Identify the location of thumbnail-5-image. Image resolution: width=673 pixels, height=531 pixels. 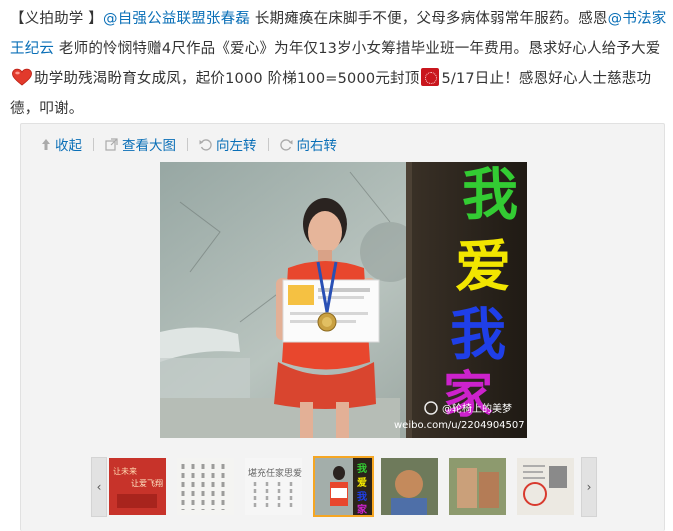
(409, 486).